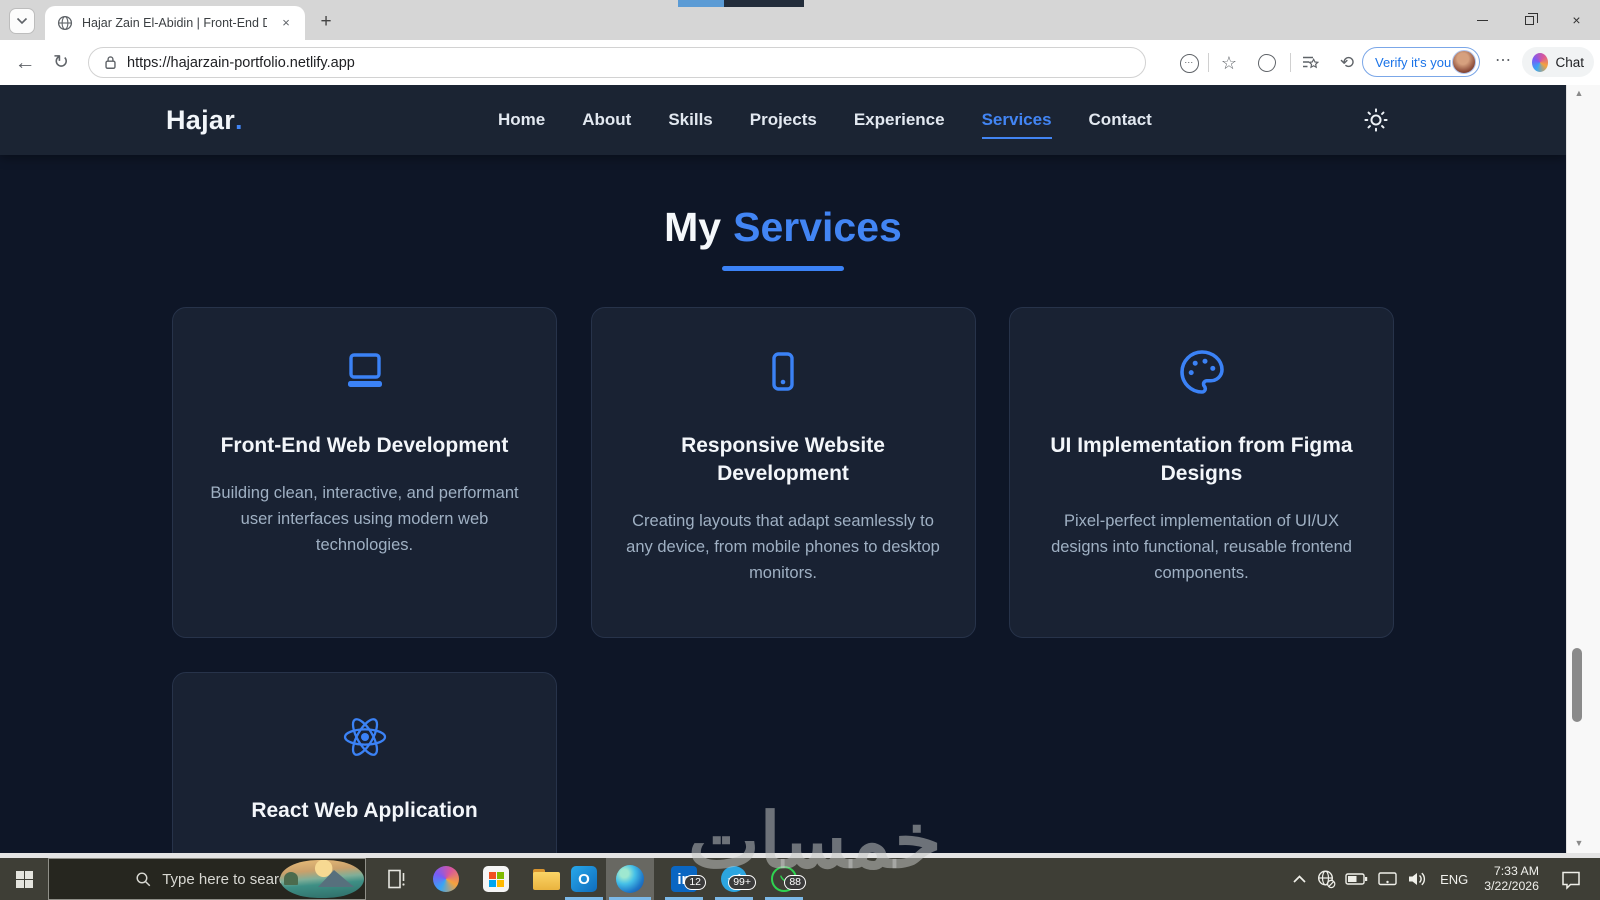 The height and width of the screenshot is (900, 1600). I want to click on taskbar-search-input: Type here to search, so click(207, 879).